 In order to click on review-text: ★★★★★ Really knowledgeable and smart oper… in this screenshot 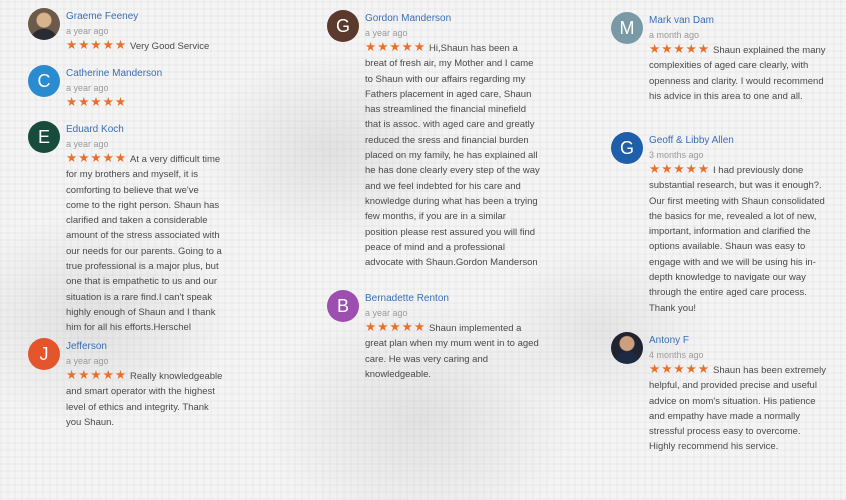, I will do `click(144, 398)`.